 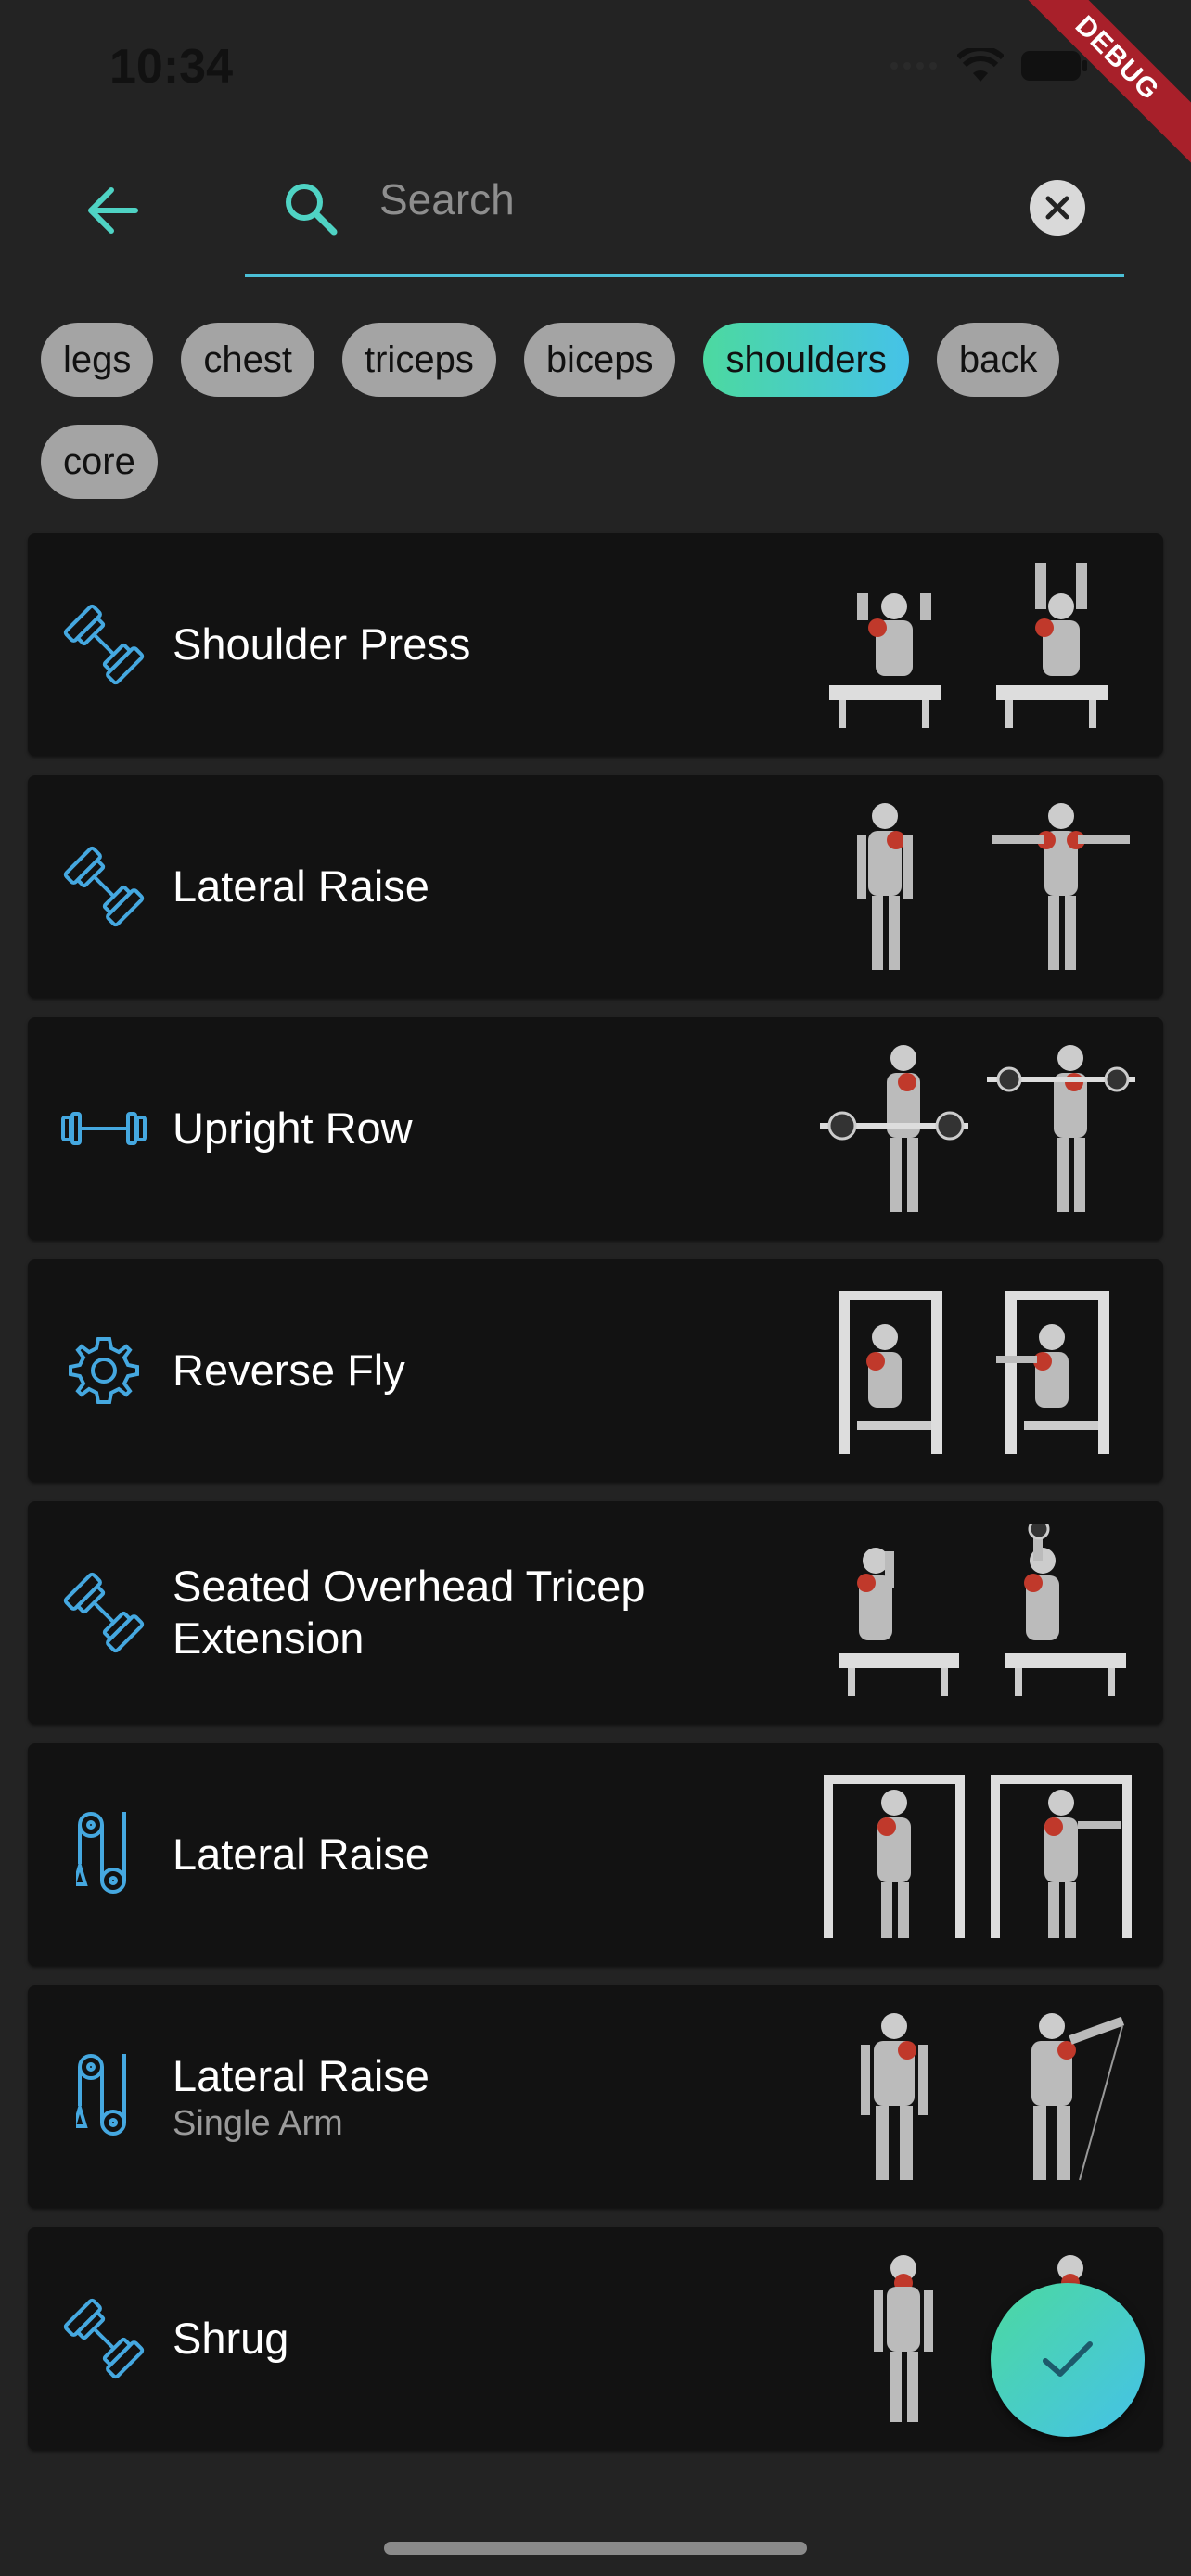 I want to click on cellular-signal-icon, so click(x=913, y=66).